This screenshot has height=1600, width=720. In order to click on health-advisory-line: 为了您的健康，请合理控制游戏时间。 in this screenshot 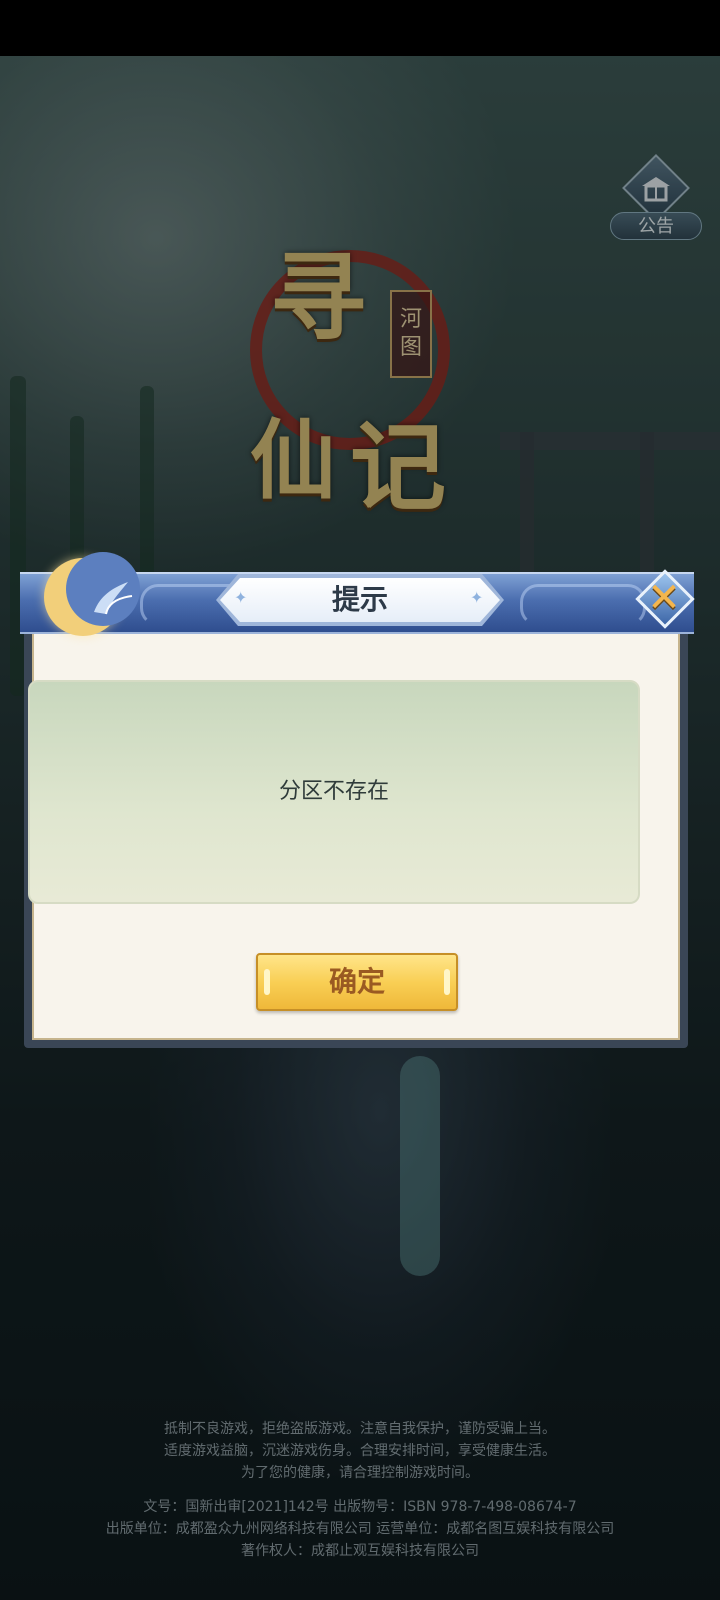, I will do `click(360, 1473)`.